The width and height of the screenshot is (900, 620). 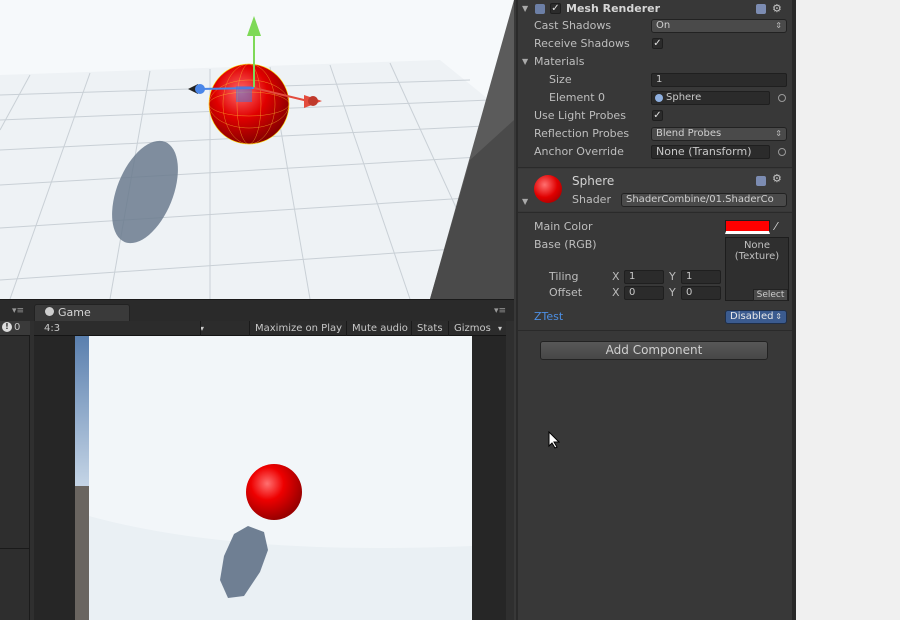 What do you see at coordinates (298, 328) in the screenshot?
I see `maximize-on-play-toggle: Maximize on Play` at bounding box center [298, 328].